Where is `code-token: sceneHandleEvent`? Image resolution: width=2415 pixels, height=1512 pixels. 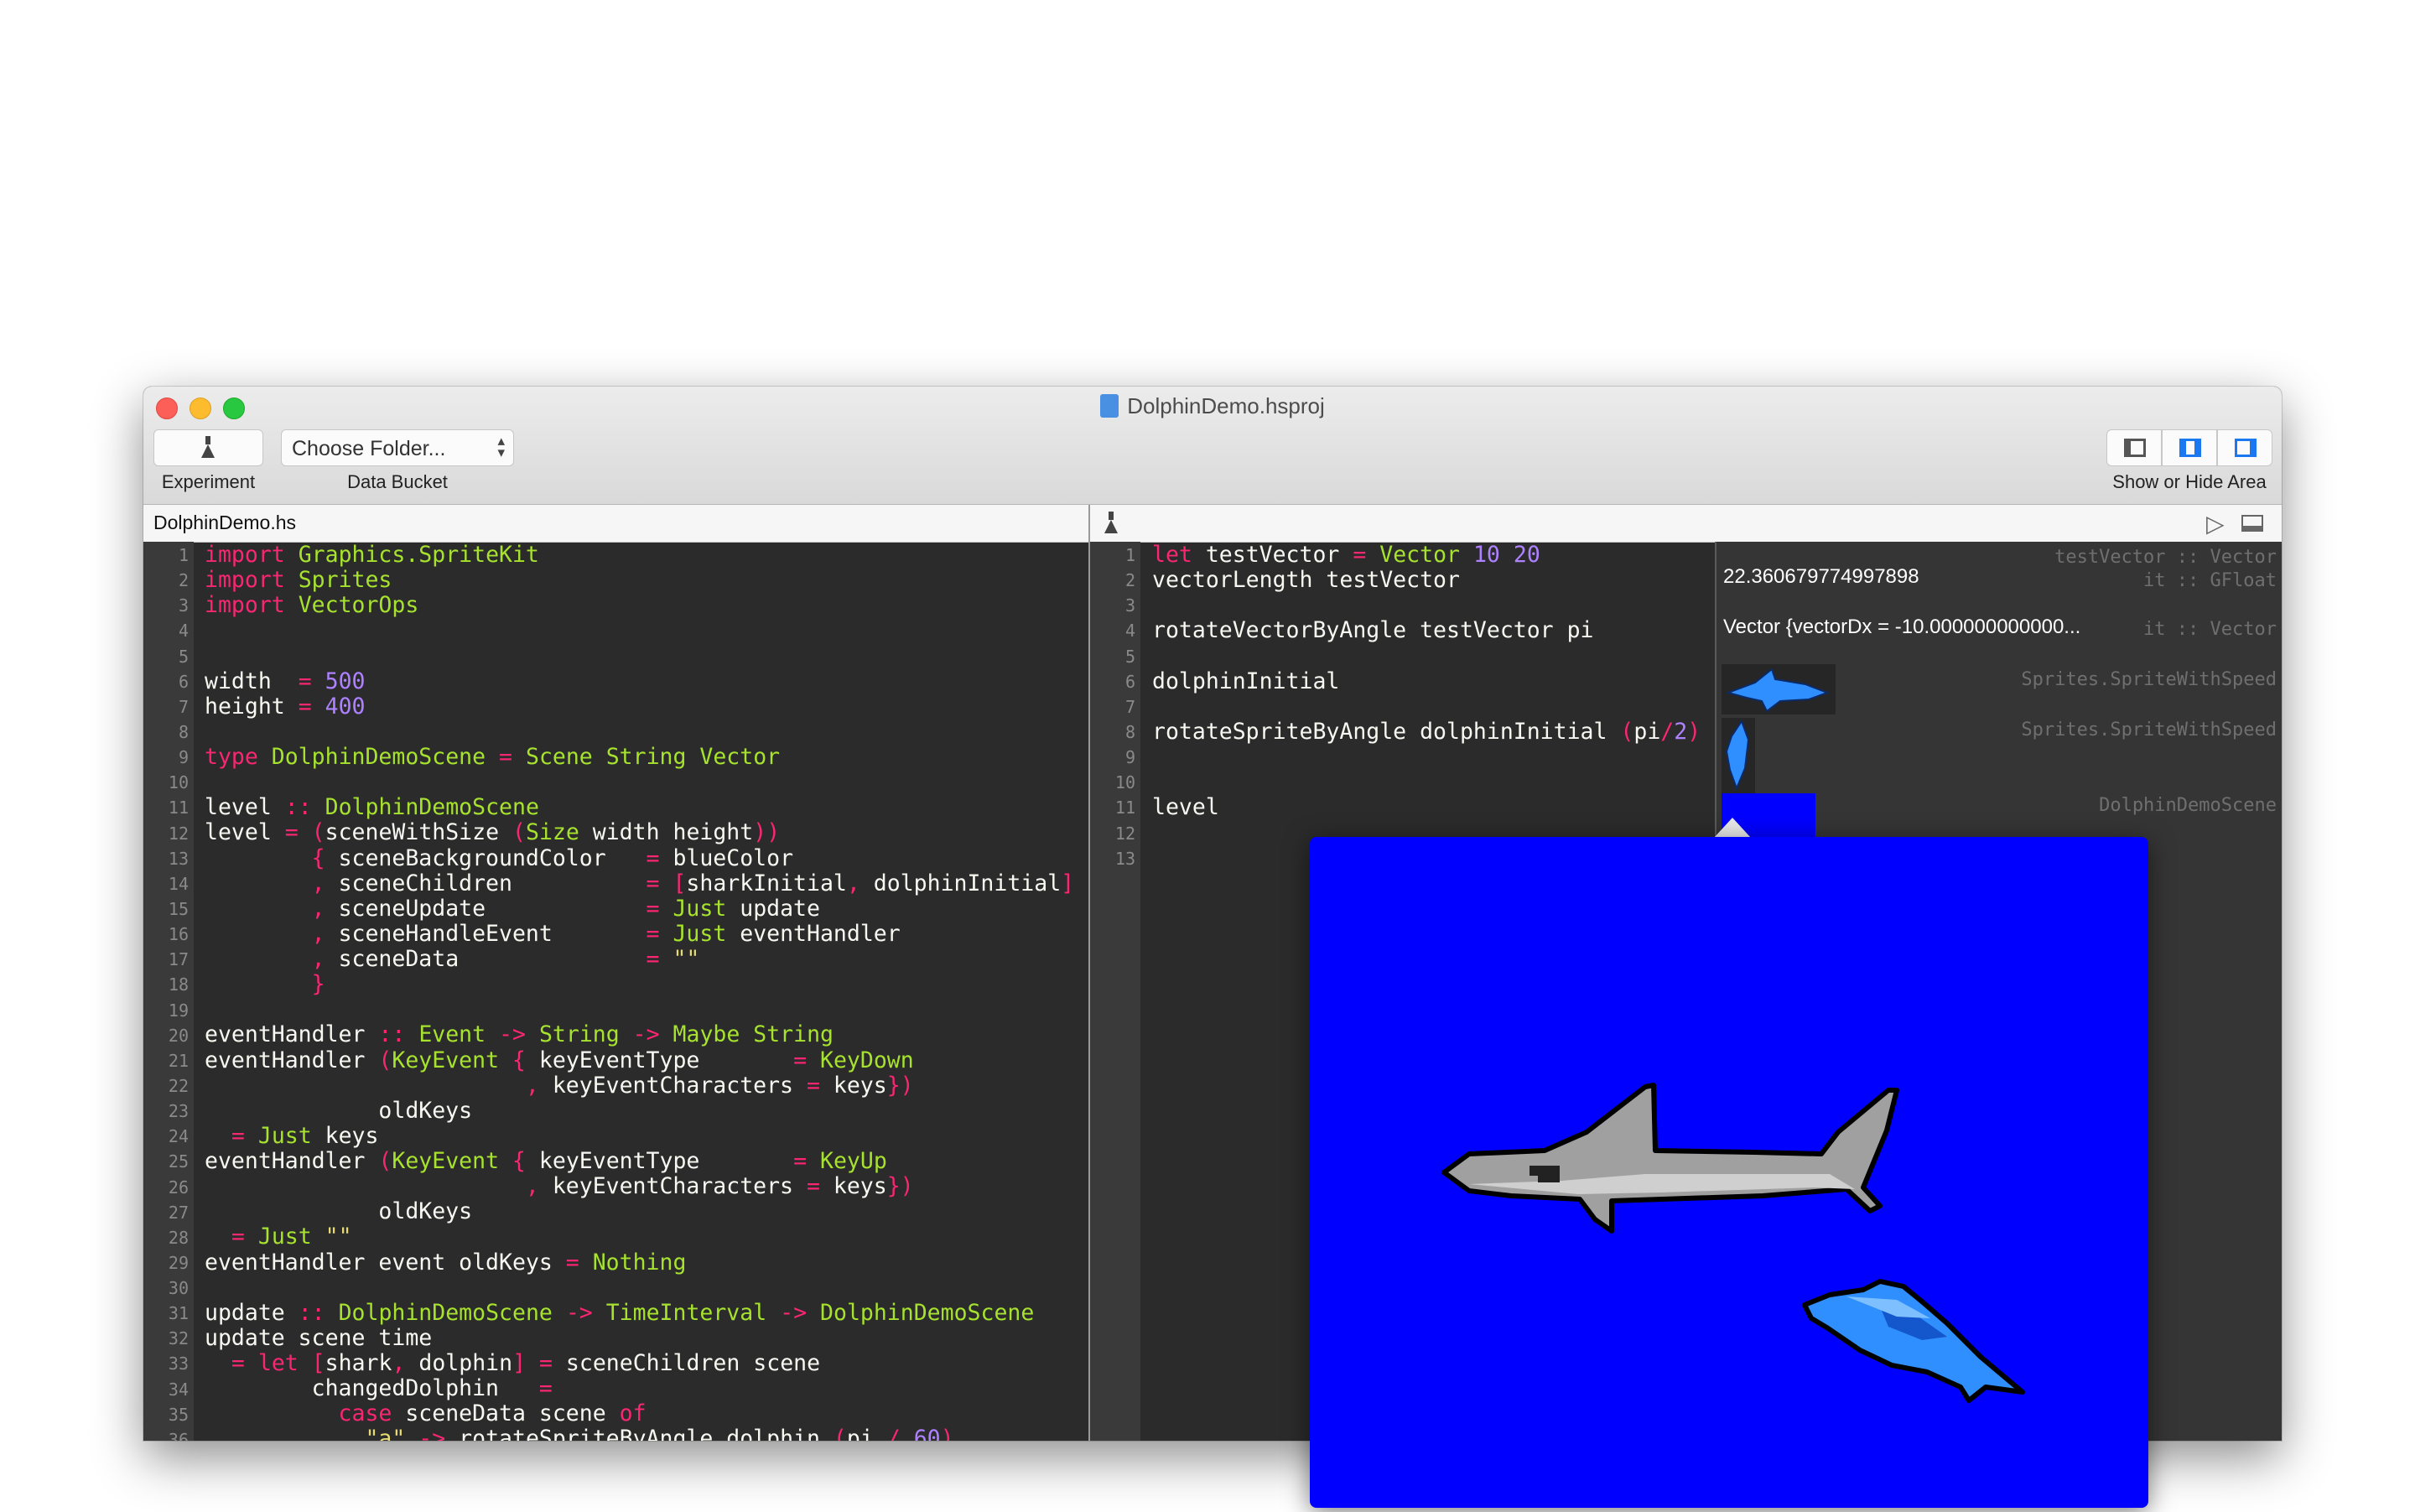
code-token: sceneHandleEvent is located at coordinates (486, 933).